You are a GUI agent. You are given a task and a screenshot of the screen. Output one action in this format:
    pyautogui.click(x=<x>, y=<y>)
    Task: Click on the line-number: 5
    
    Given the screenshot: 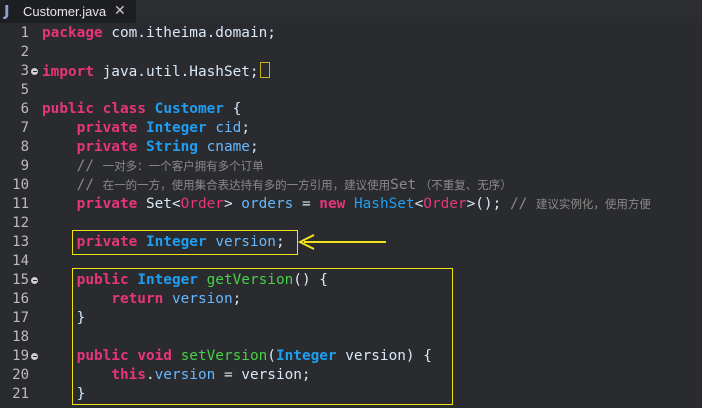 What is the action you would take?
    pyautogui.click(x=24, y=90)
    